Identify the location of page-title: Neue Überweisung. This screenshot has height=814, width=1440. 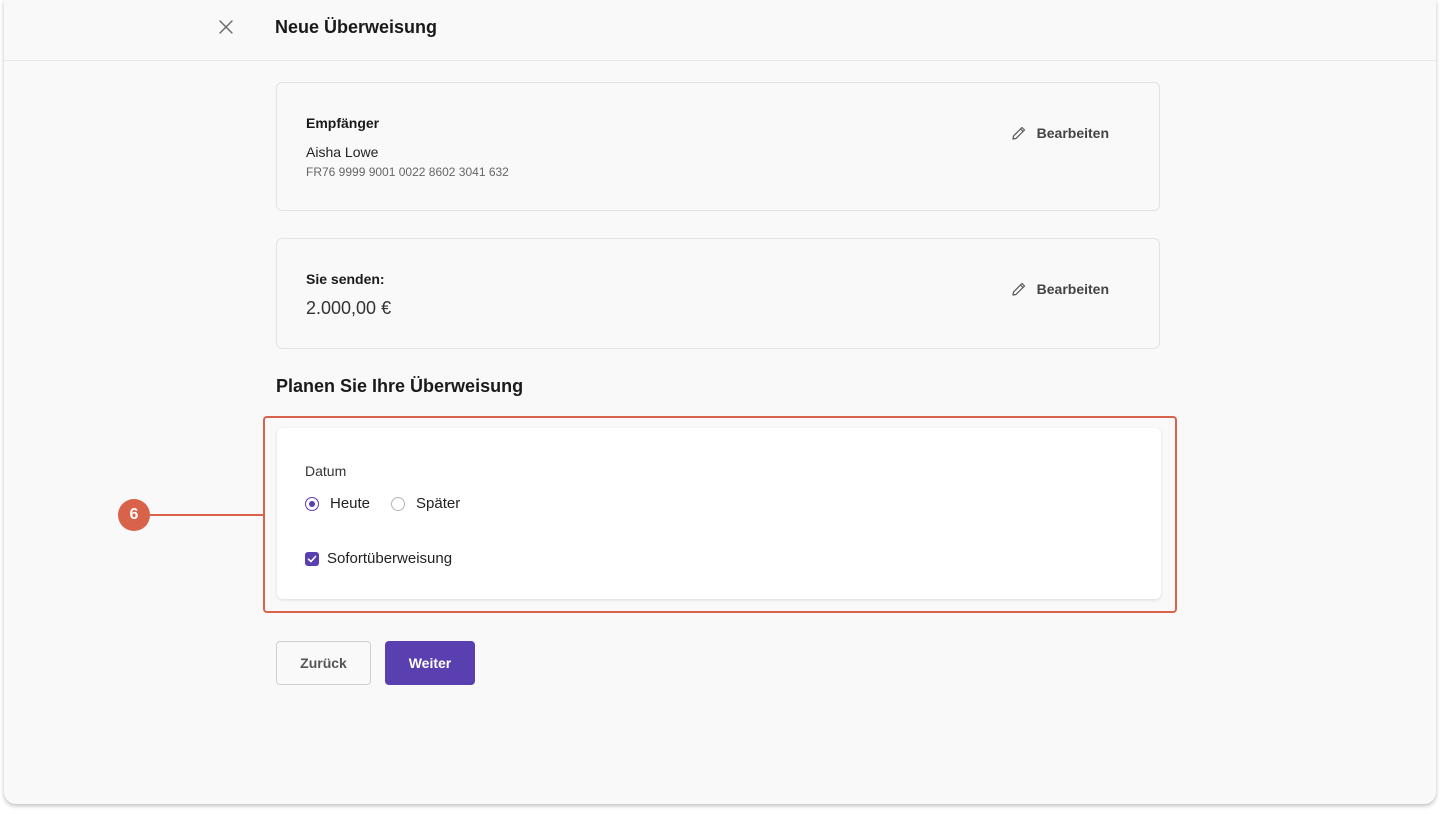
(356, 27).